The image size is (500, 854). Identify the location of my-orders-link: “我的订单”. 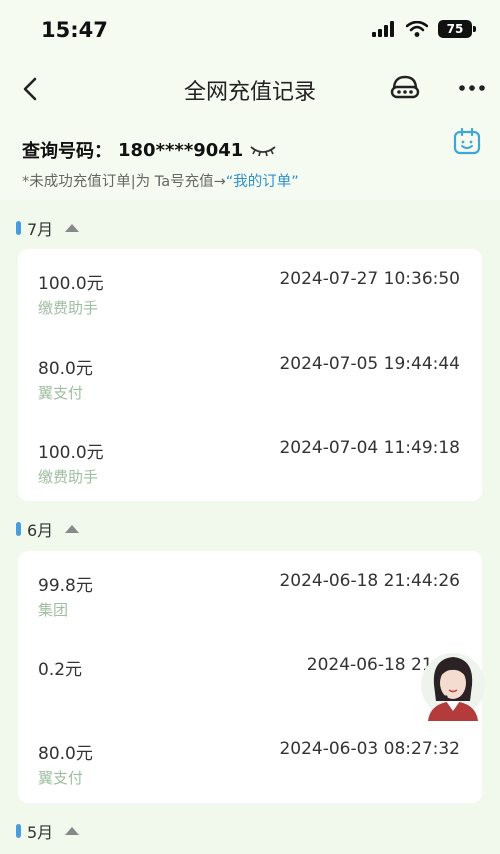
(262, 182).